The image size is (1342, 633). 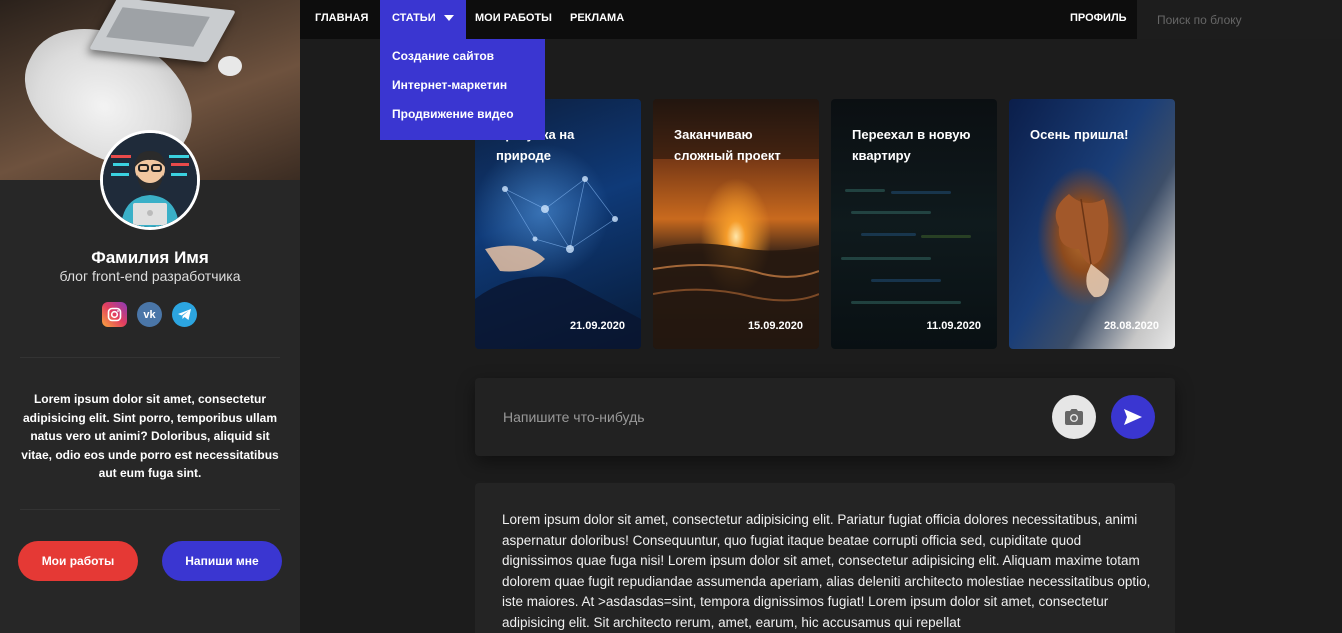 What do you see at coordinates (513, 19) in the screenshot?
I see `nav-my-works: МОИ РАБОТЫ` at bounding box center [513, 19].